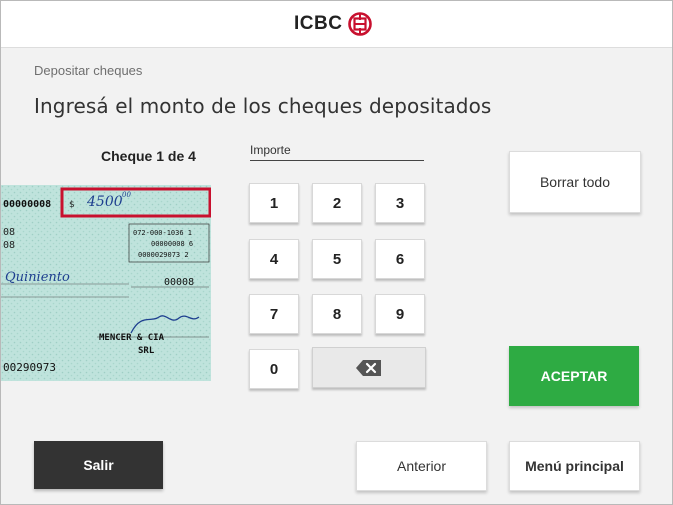 The width and height of the screenshot is (673, 505). What do you see at coordinates (575, 182) in the screenshot?
I see `clear-all-button: Borrar todo` at bounding box center [575, 182].